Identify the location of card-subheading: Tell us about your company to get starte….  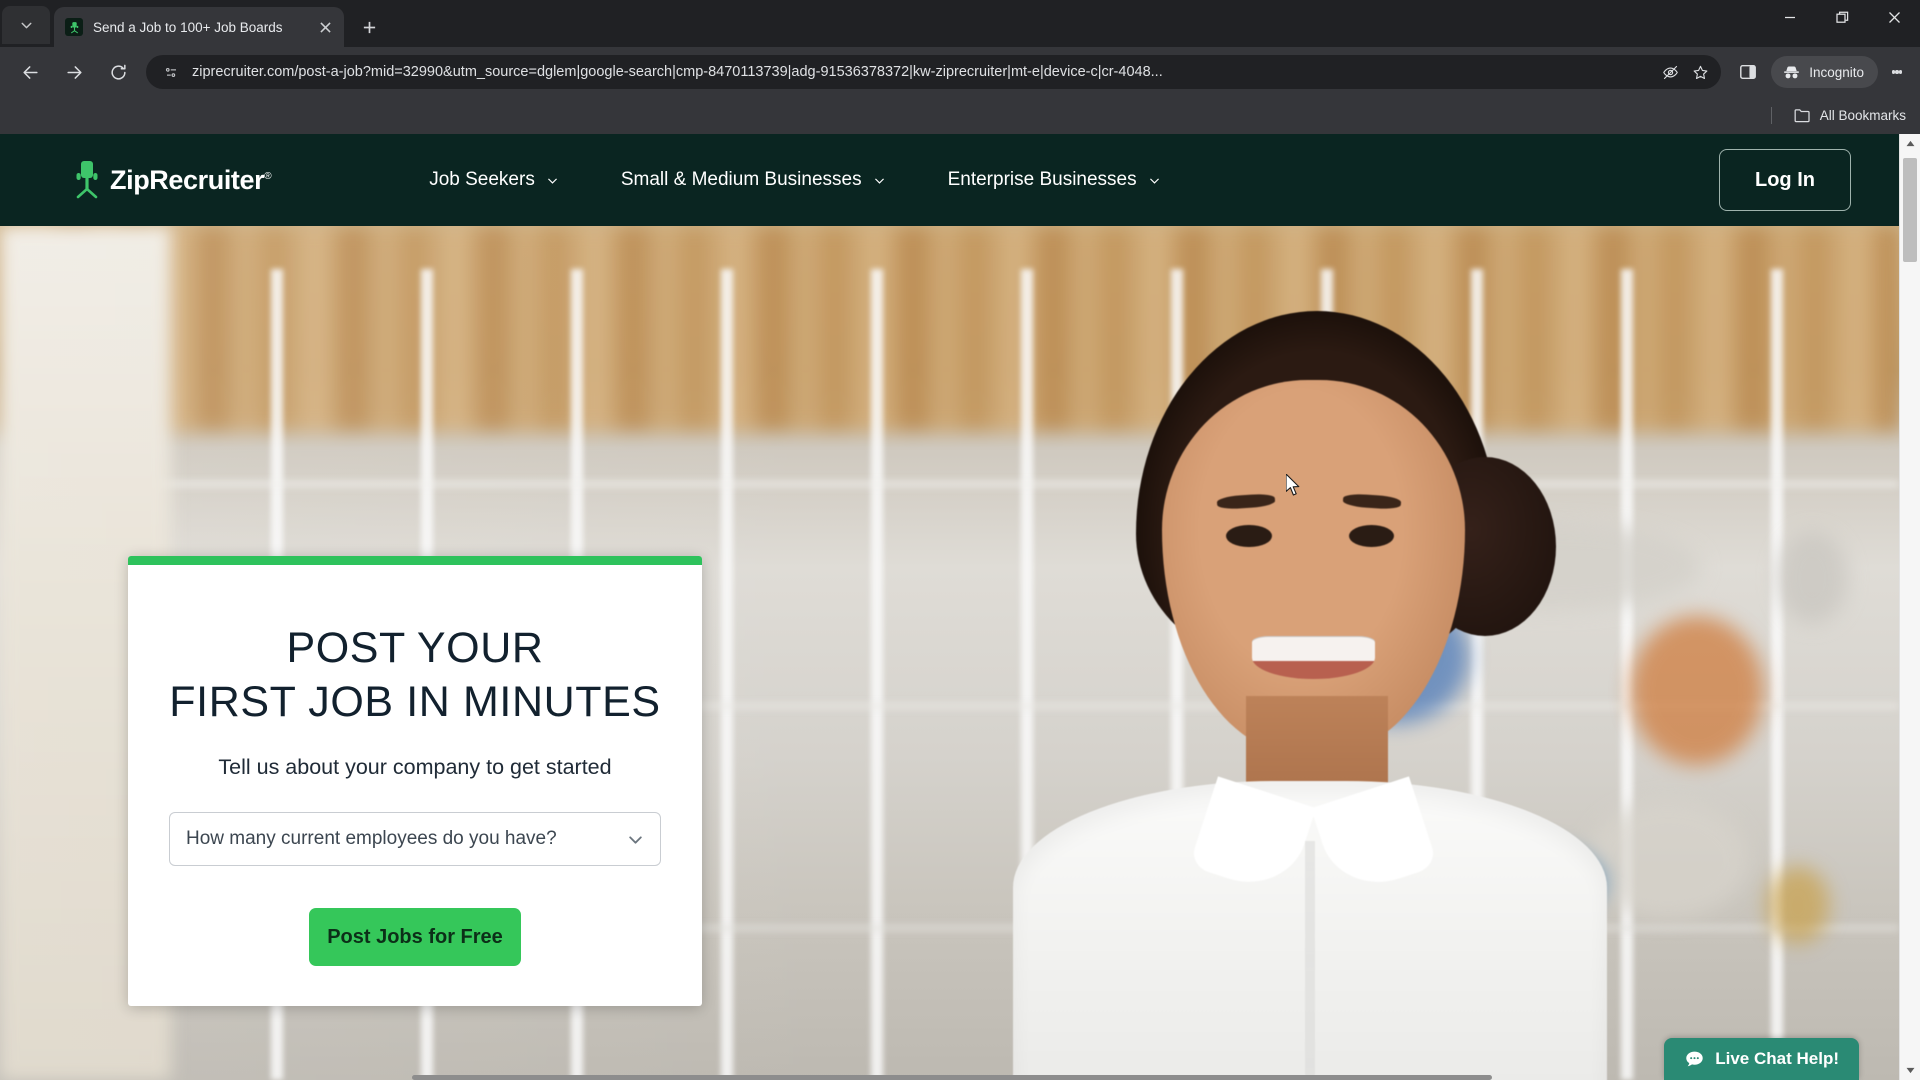
(415, 767).